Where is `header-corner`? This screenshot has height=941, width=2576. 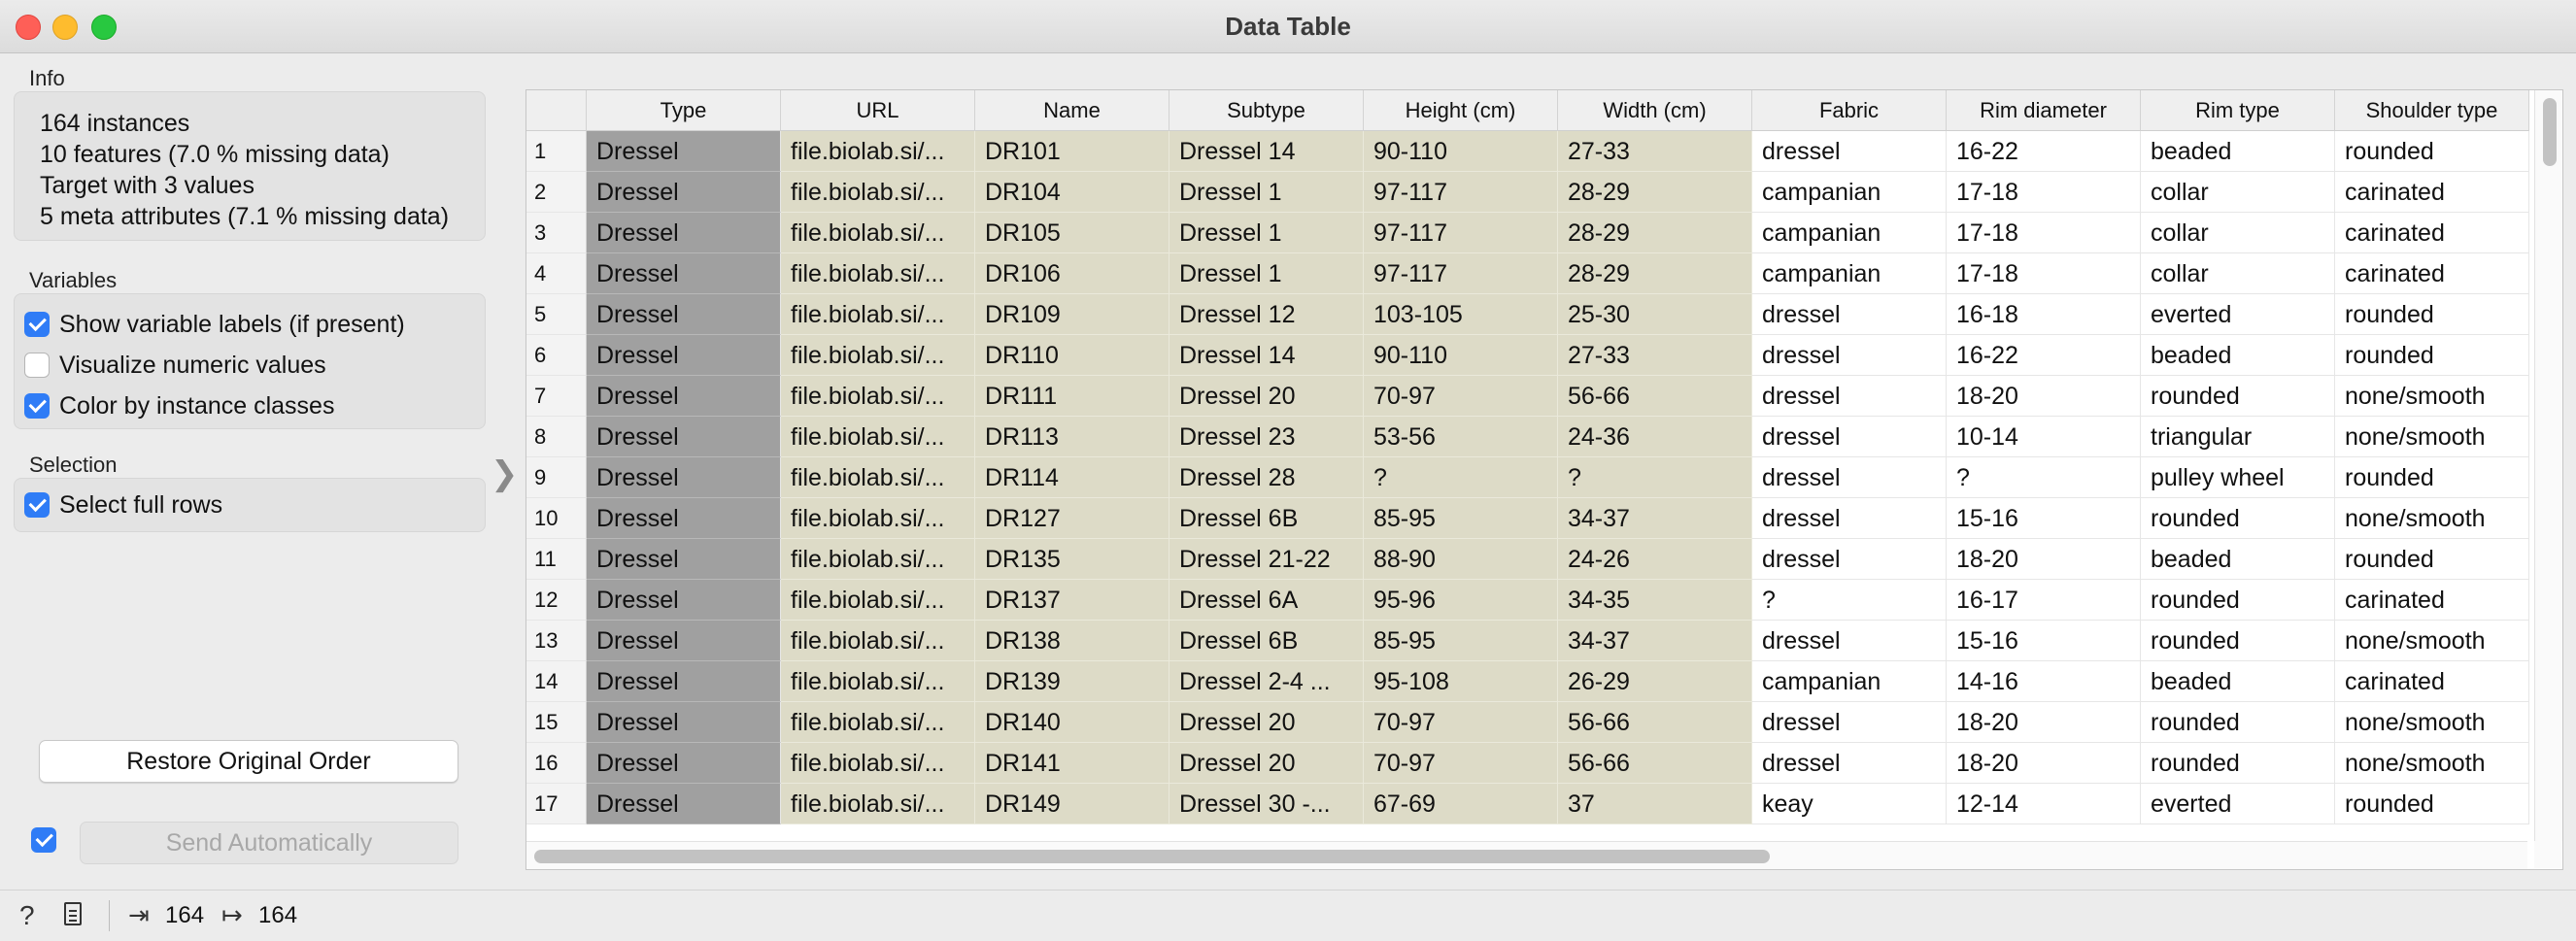
header-corner is located at coordinates (556, 110).